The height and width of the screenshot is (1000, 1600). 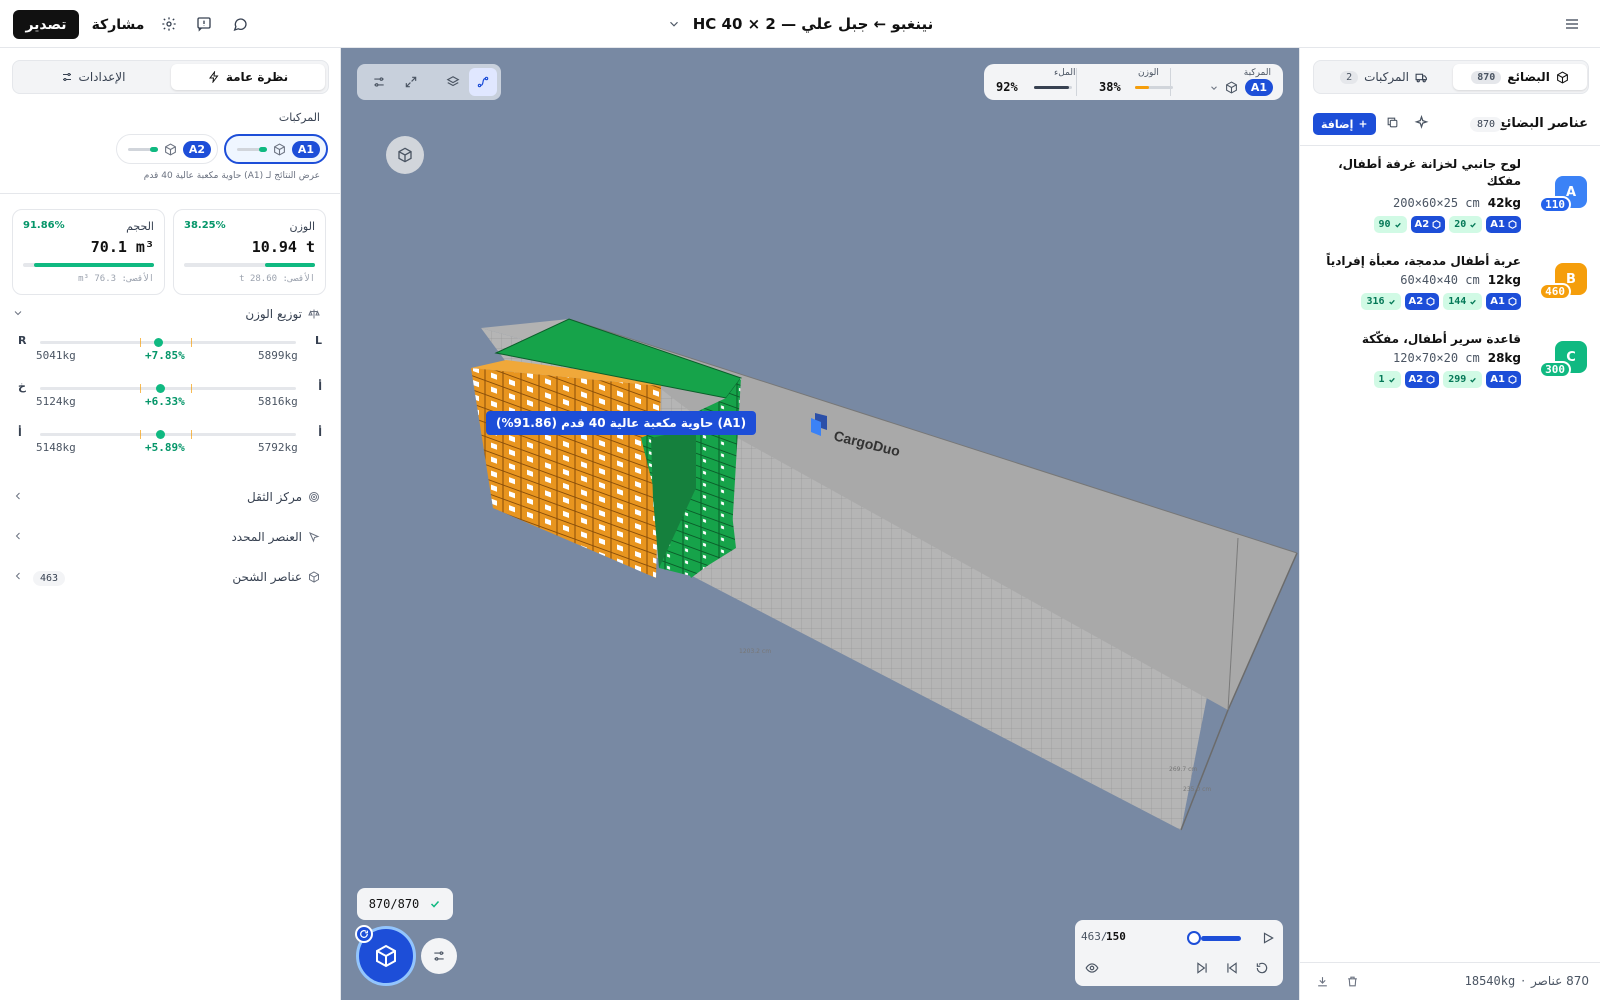 What do you see at coordinates (168, 342) in the screenshot?
I see `balance-track` at bounding box center [168, 342].